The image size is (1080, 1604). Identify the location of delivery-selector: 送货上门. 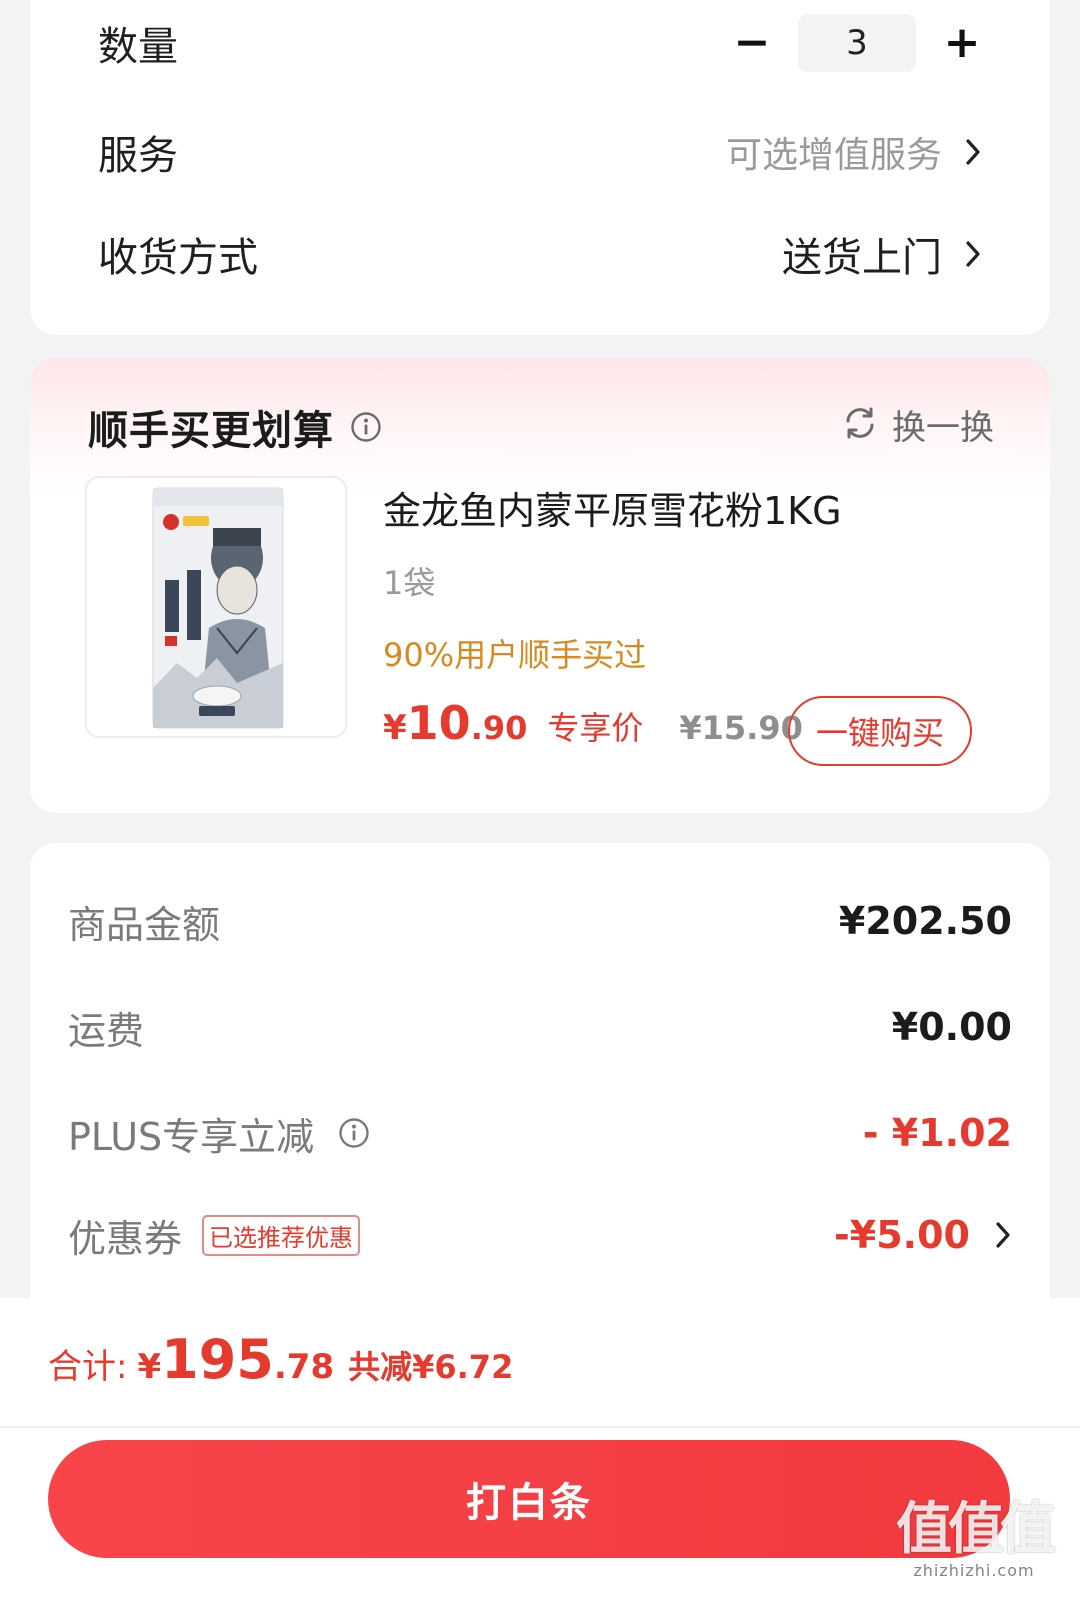
(882, 254).